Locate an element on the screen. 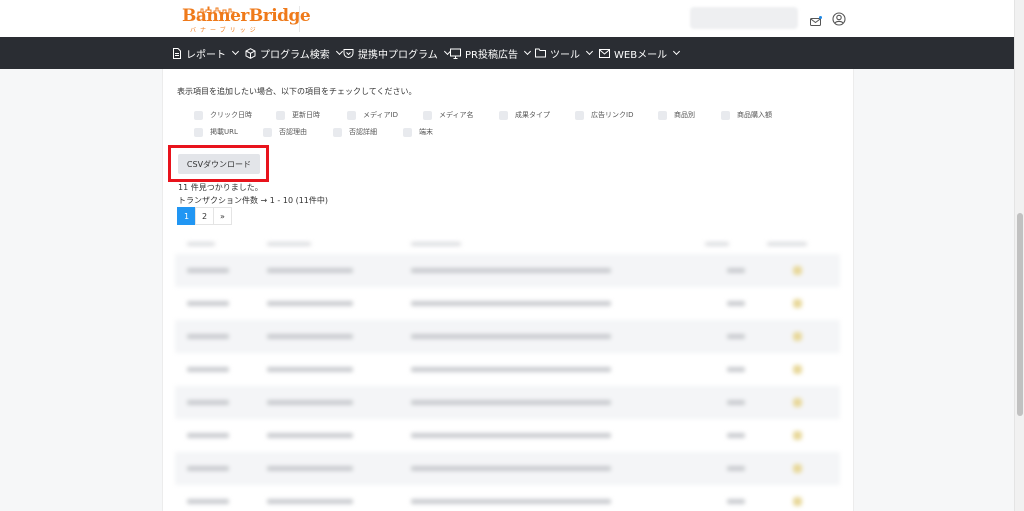 This screenshot has width=1024, height=511. scrollbar-thumb is located at coordinates (1020, 314).